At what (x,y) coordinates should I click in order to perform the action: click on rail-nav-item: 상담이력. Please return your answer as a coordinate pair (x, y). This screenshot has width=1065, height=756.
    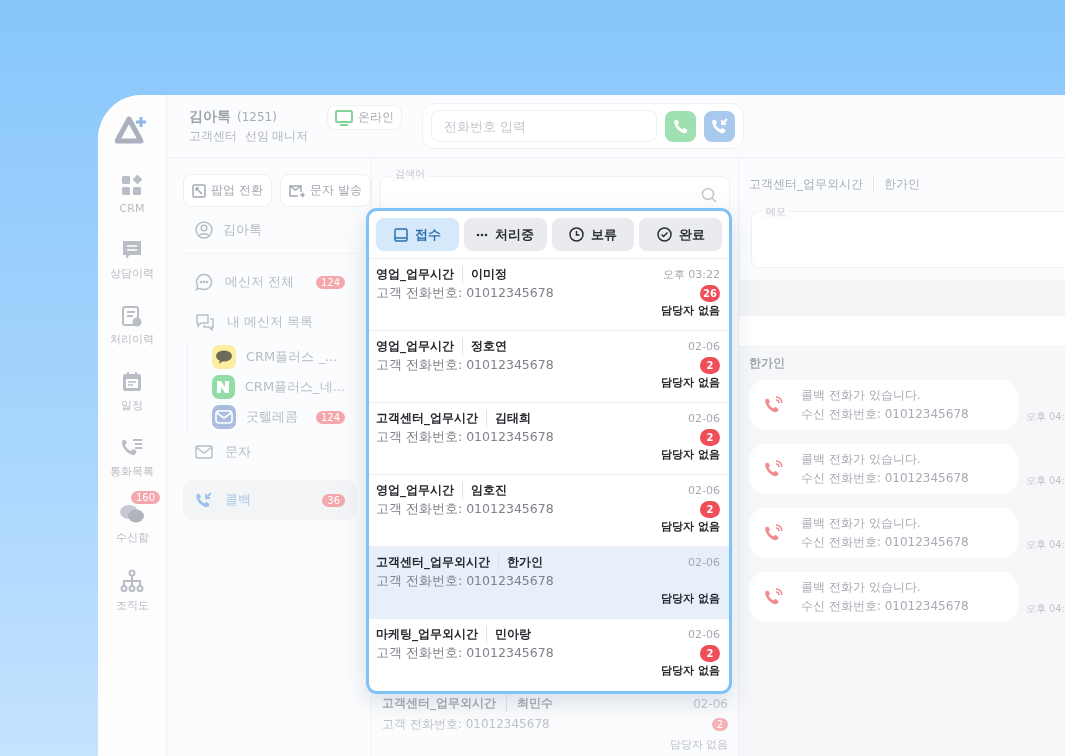
    Looking at the image, I should click on (132, 260).